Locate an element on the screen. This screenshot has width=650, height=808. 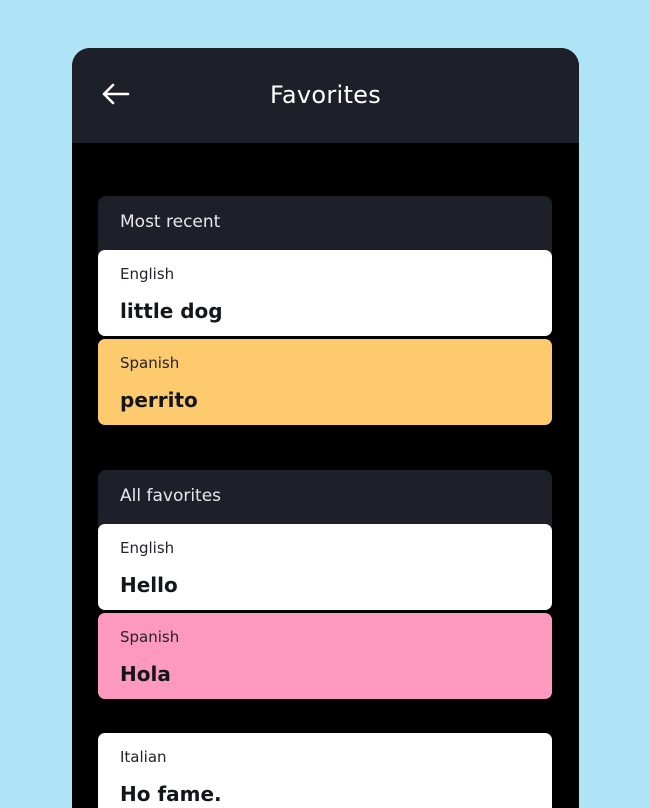
app-header: Favorites is located at coordinates (325, 95).